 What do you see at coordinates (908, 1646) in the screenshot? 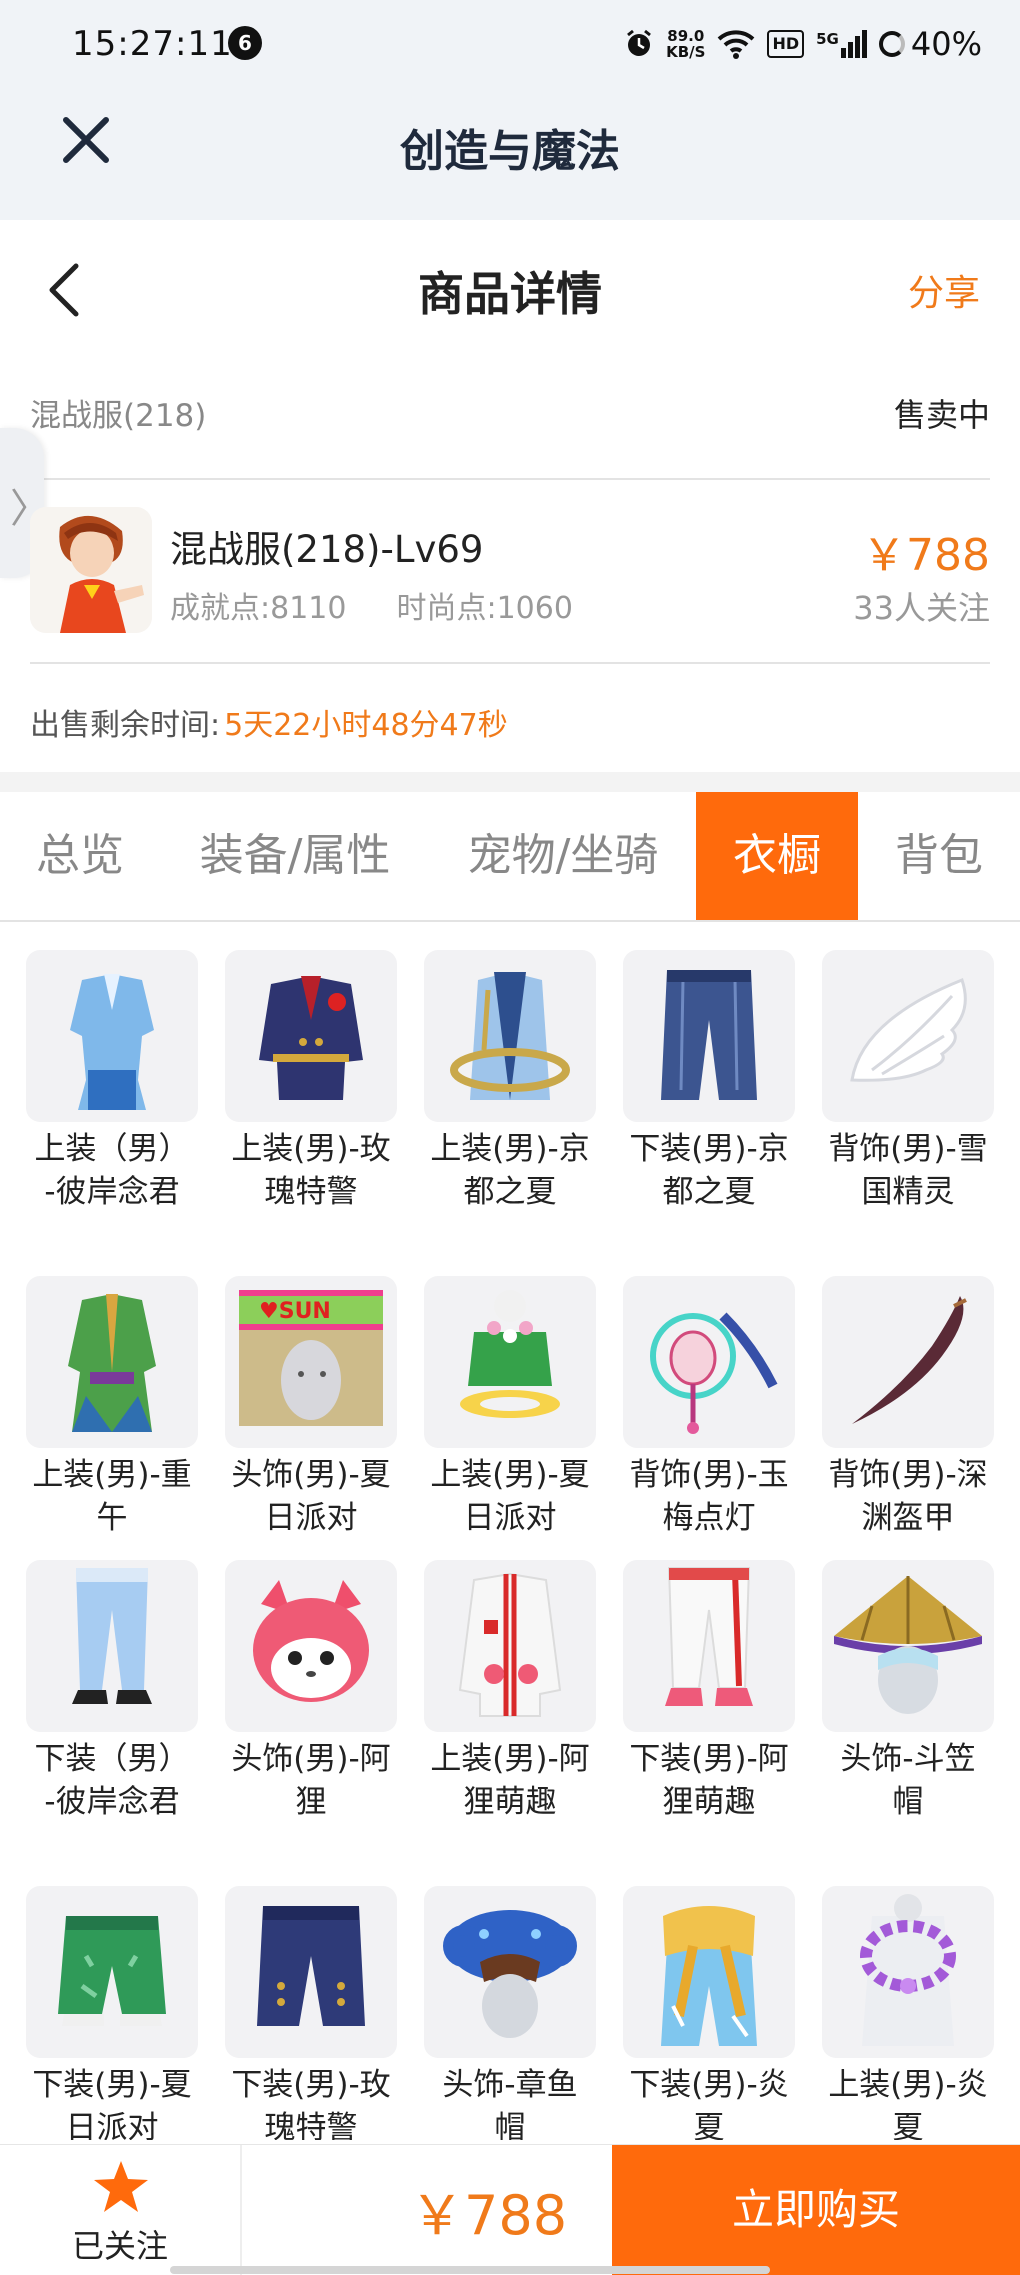
I see `bamboo-hat-icon` at bounding box center [908, 1646].